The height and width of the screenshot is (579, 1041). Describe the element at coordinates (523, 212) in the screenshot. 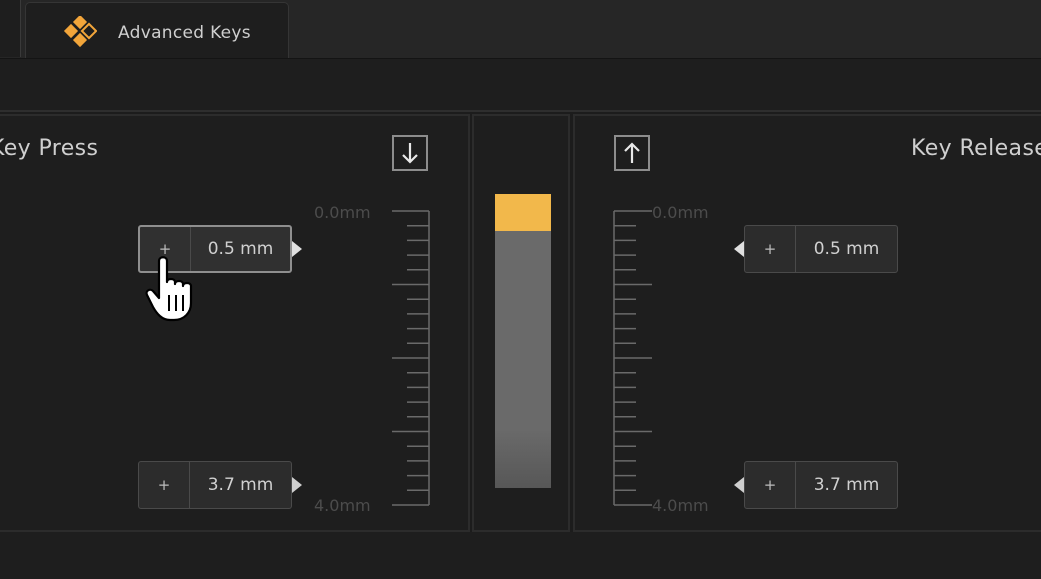

I see `travel-meter-fill` at that location.